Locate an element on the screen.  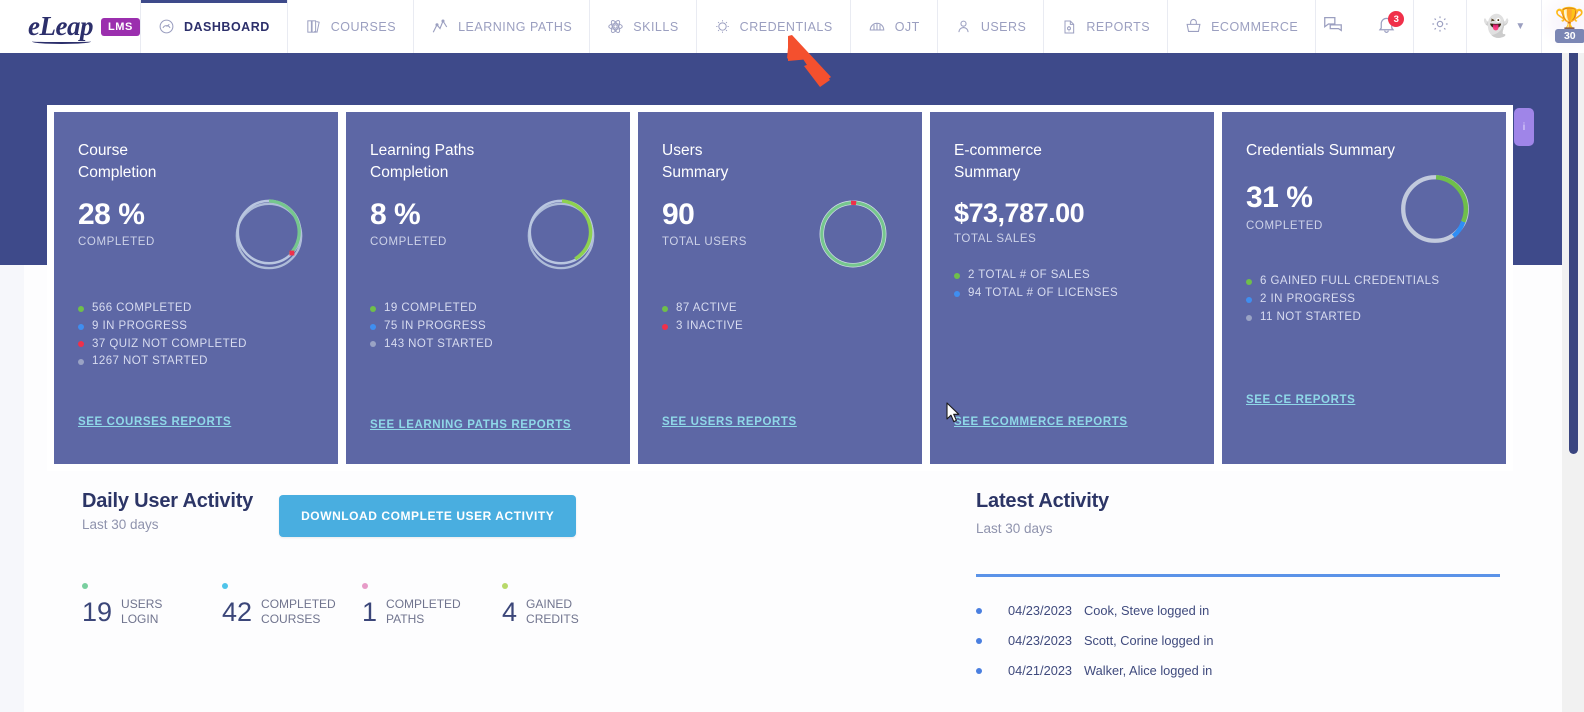
stat-users-login: 19 USERS LOGIN is located at coordinates (152, 605).